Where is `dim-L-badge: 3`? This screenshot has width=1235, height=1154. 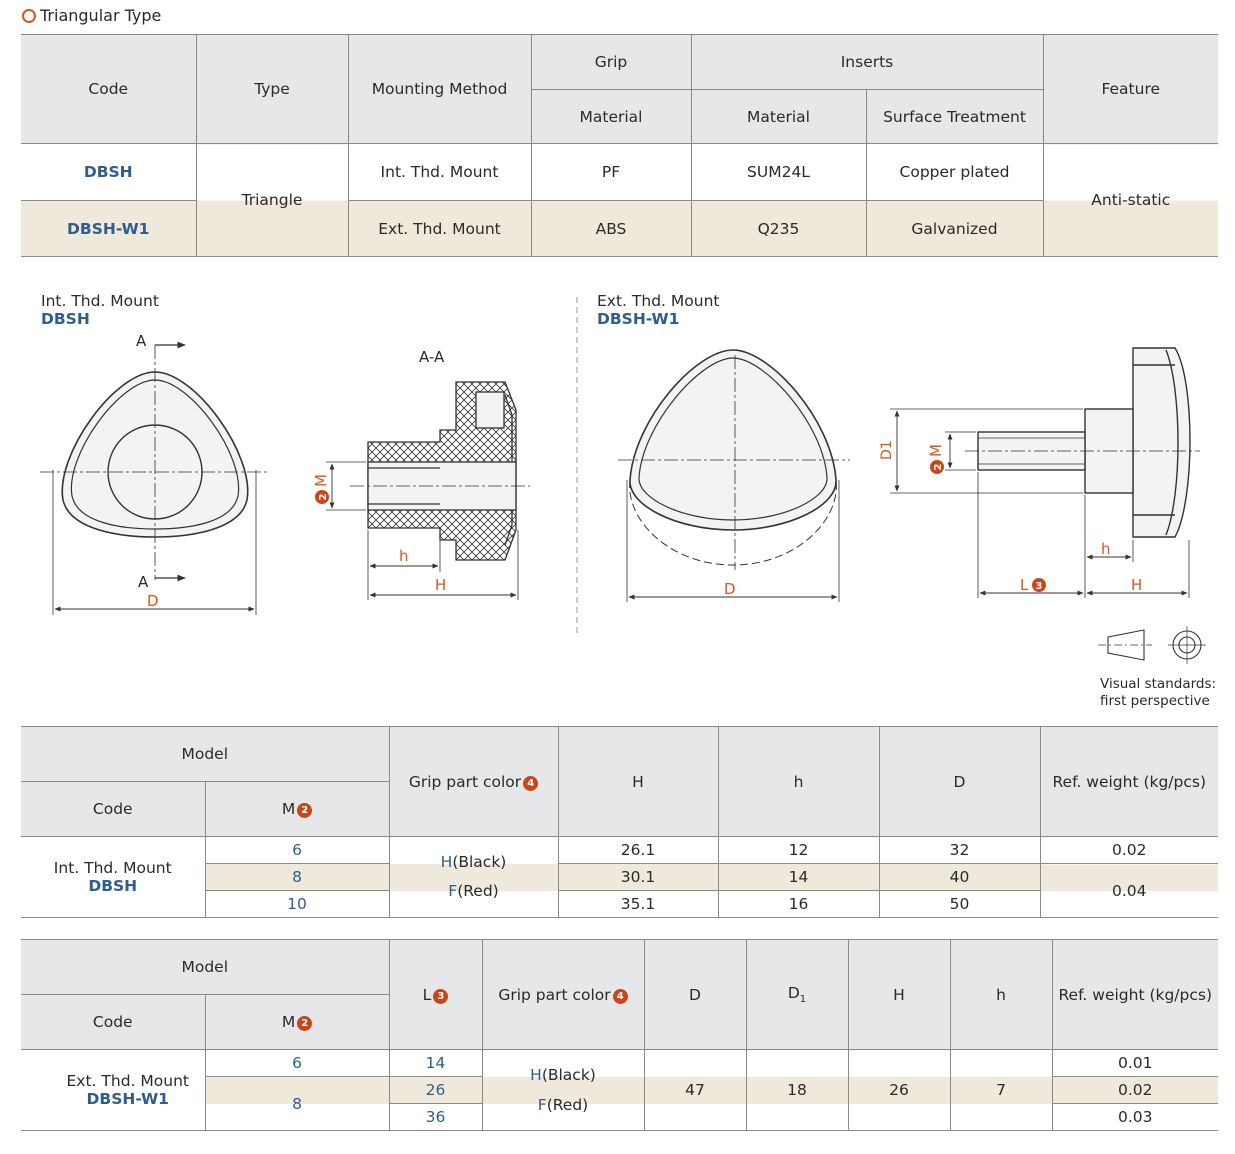 dim-L-badge: 3 is located at coordinates (1039, 586).